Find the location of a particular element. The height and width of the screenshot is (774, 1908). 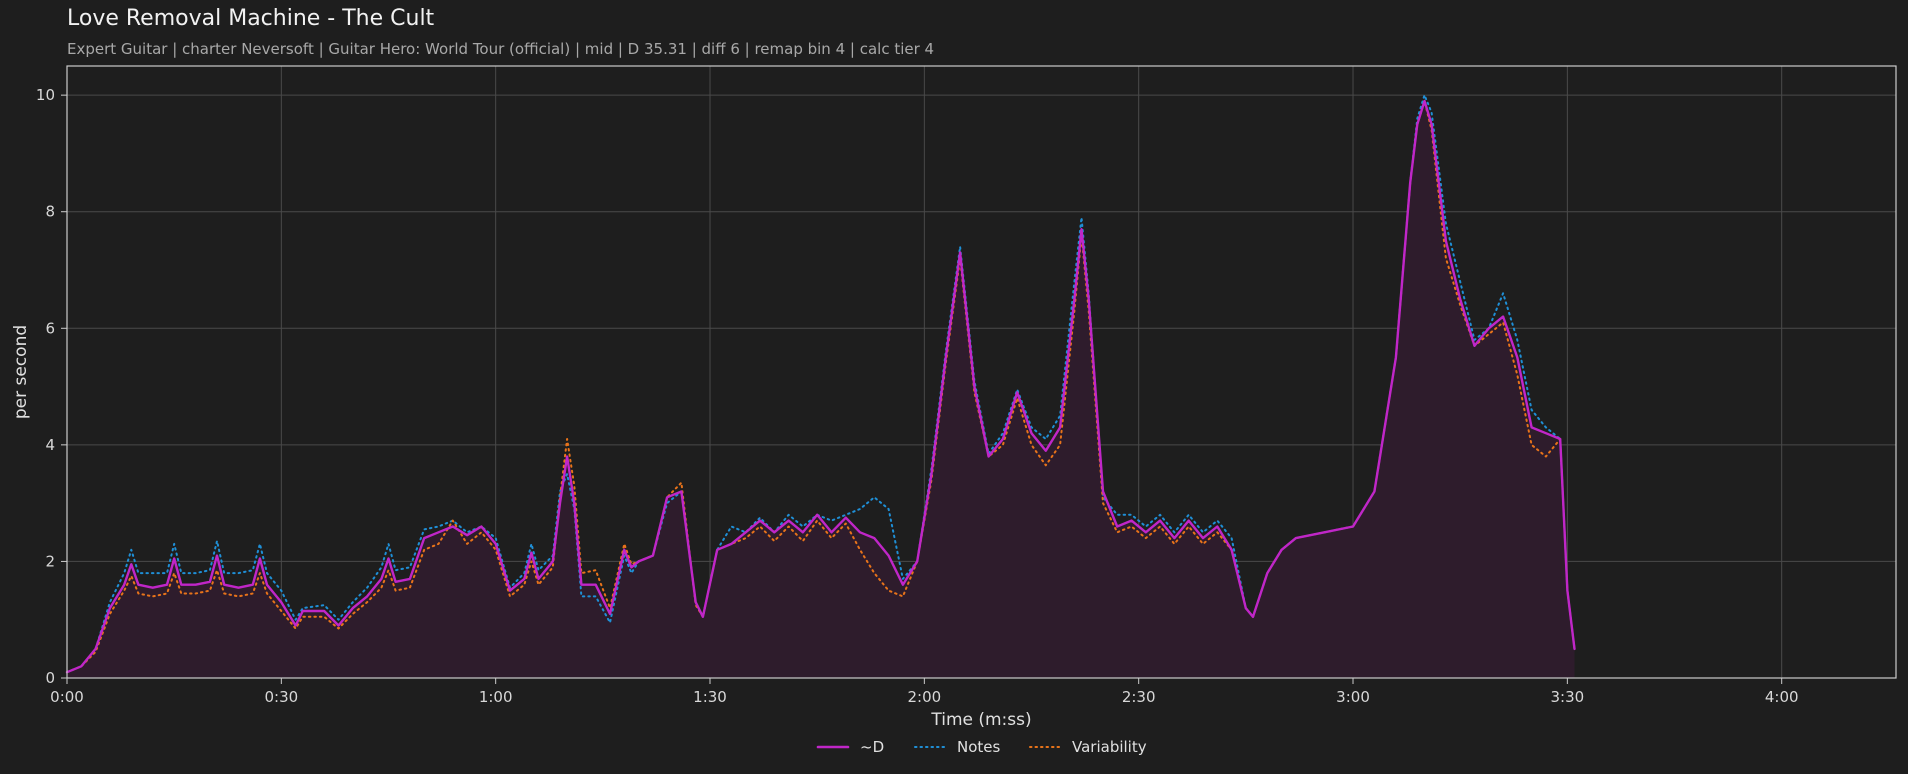

legend: ~D Notes Variability is located at coordinates (981, 747).